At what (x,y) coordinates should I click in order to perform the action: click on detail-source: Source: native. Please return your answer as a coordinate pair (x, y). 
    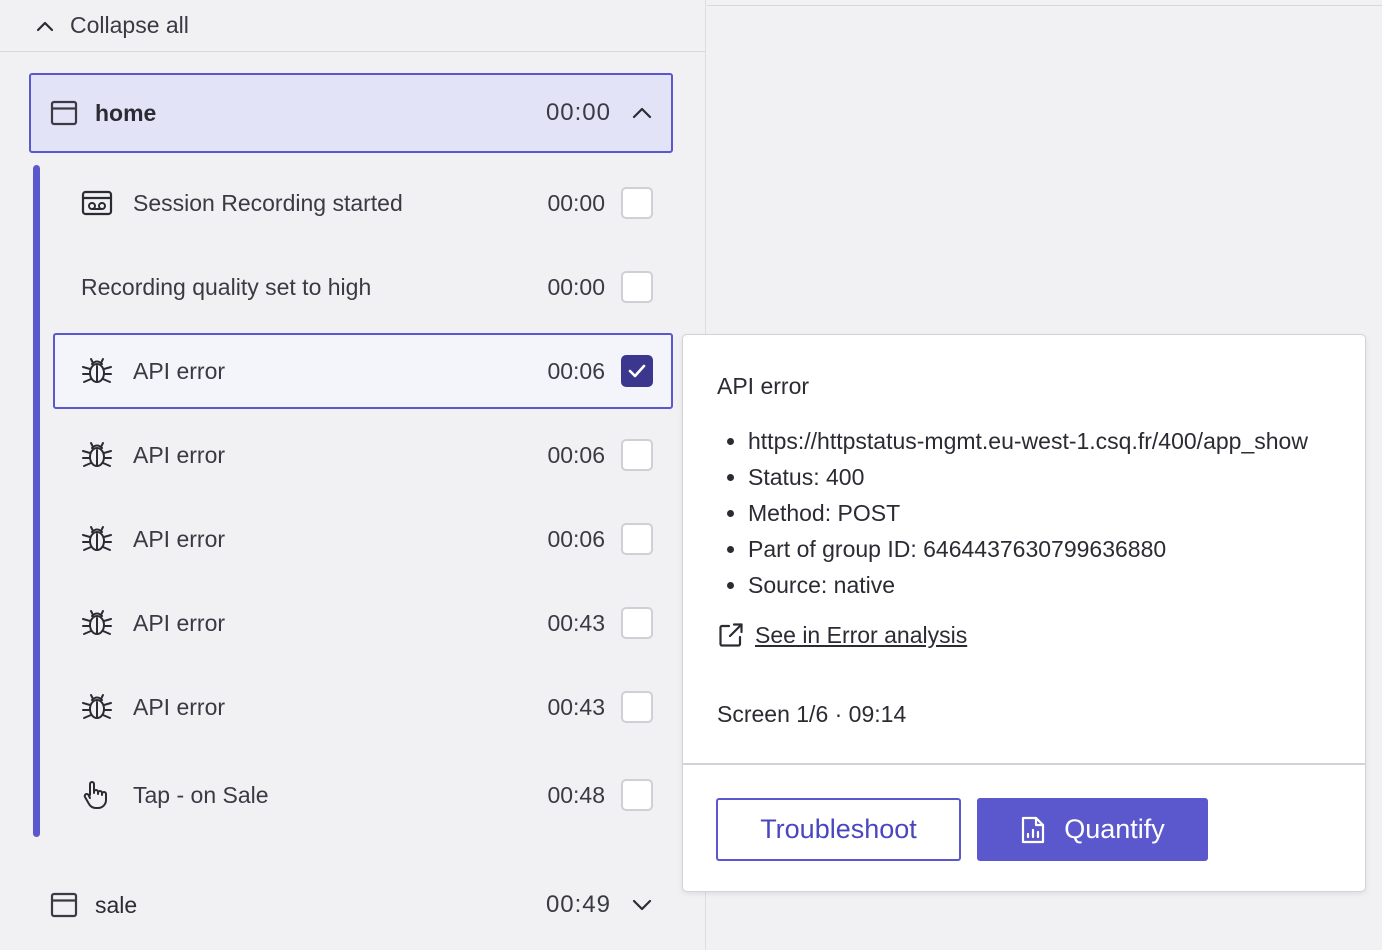
    Looking at the image, I should click on (1028, 585).